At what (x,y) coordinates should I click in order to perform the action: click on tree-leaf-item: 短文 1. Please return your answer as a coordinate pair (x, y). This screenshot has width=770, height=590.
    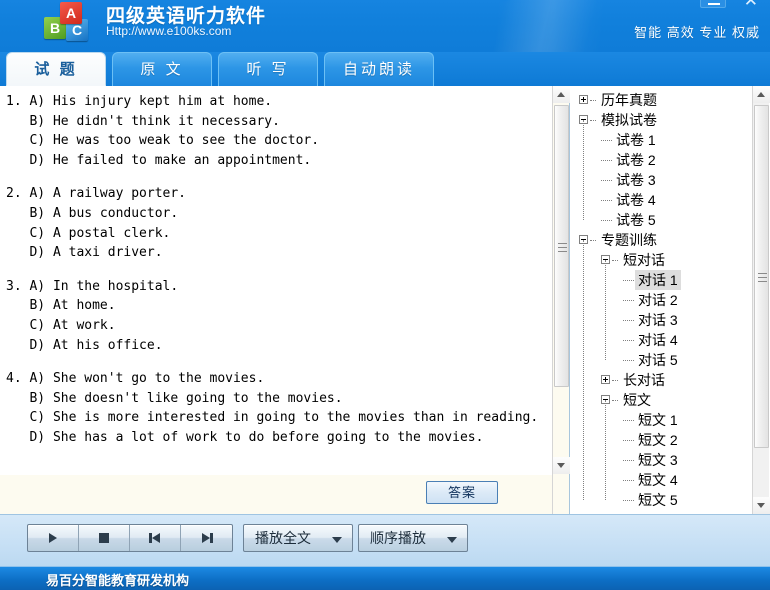
    Looking at the image, I should click on (661, 420).